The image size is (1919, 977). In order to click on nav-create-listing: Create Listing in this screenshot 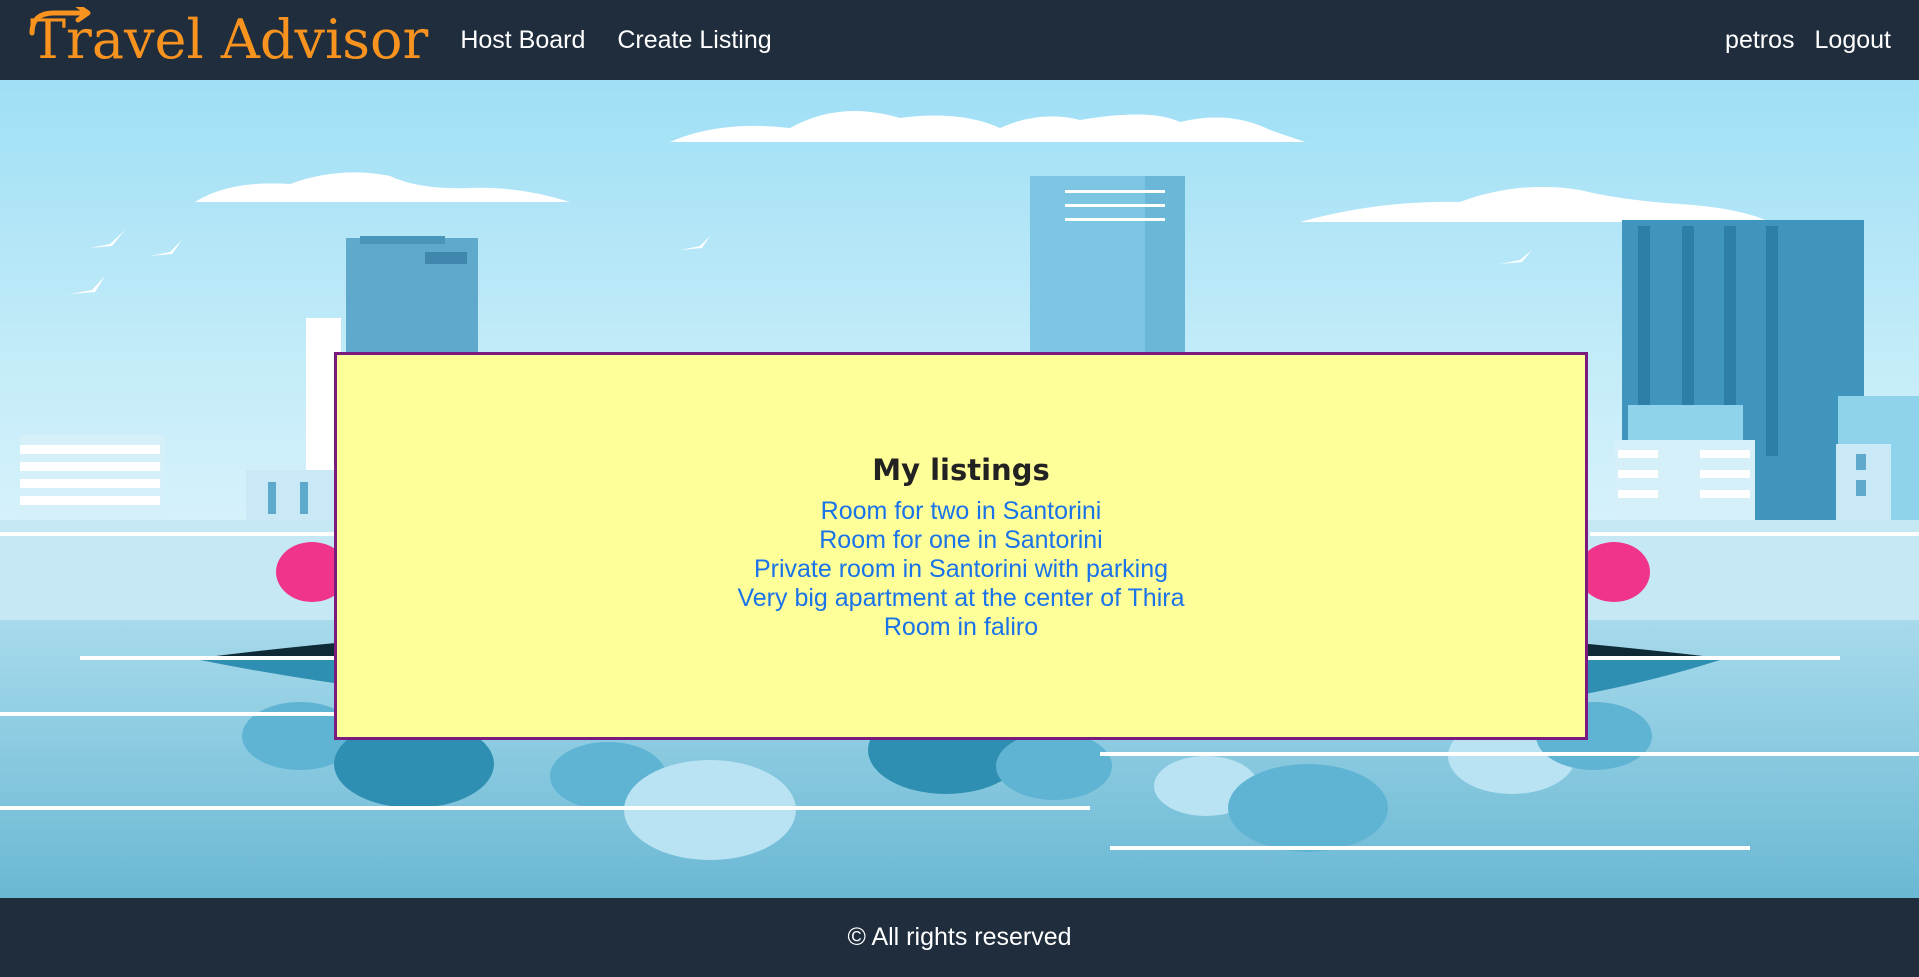, I will do `click(694, 40)`.